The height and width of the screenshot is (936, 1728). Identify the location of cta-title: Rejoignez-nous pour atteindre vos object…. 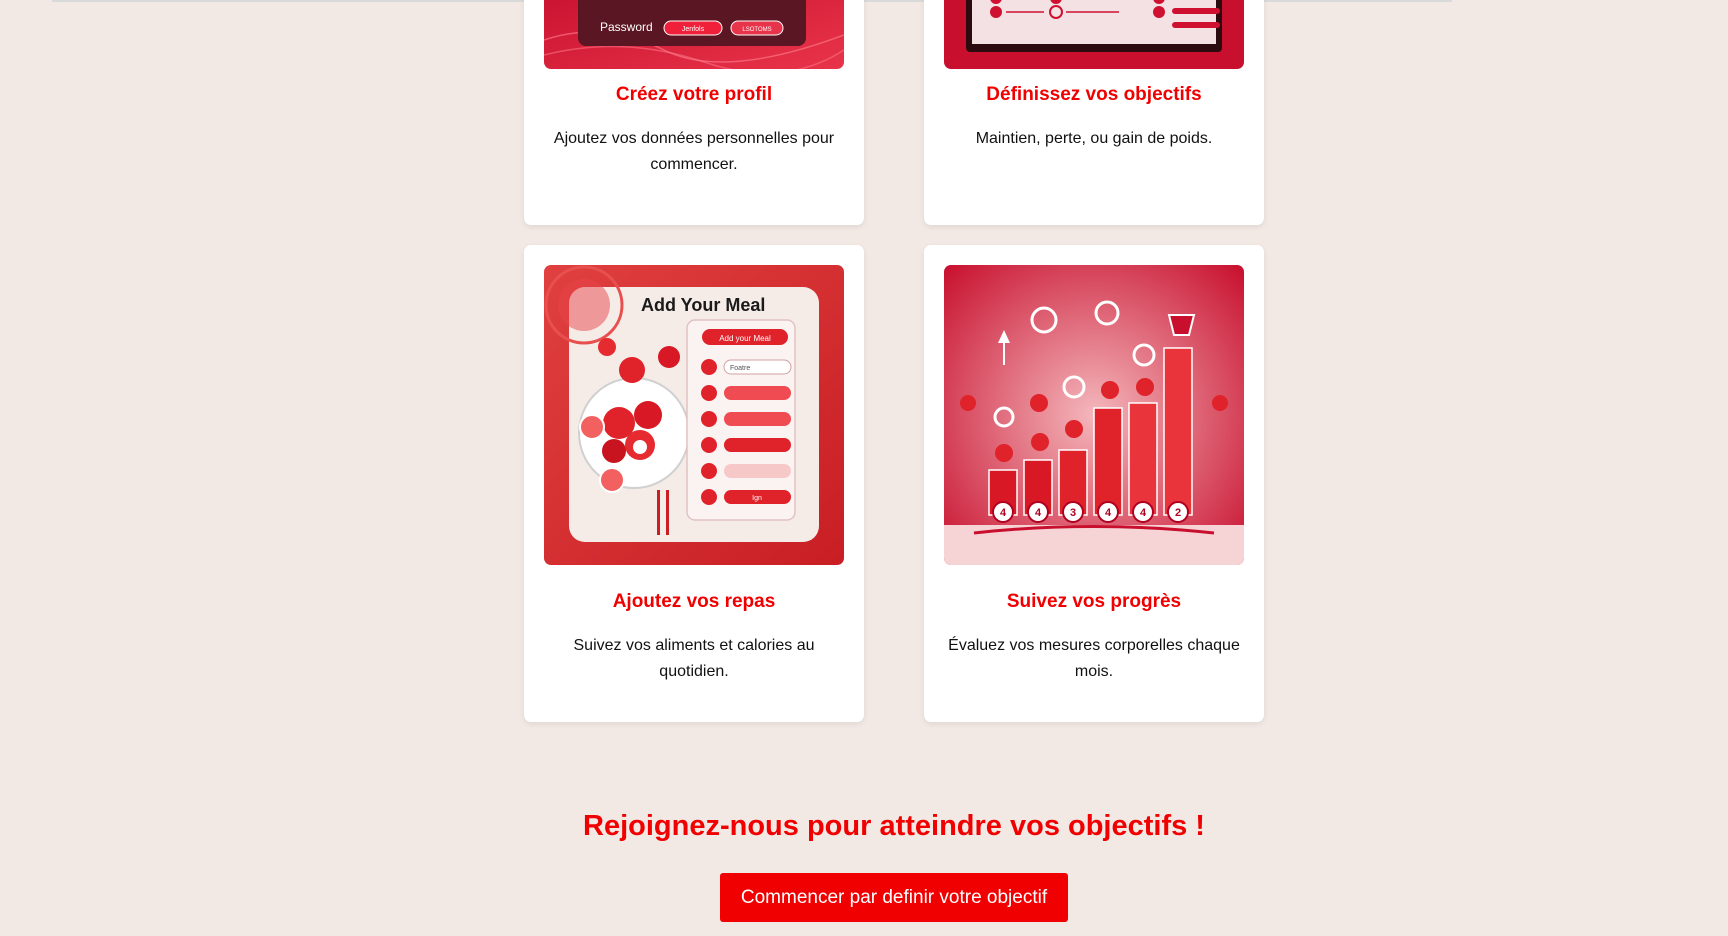
(894, 826).